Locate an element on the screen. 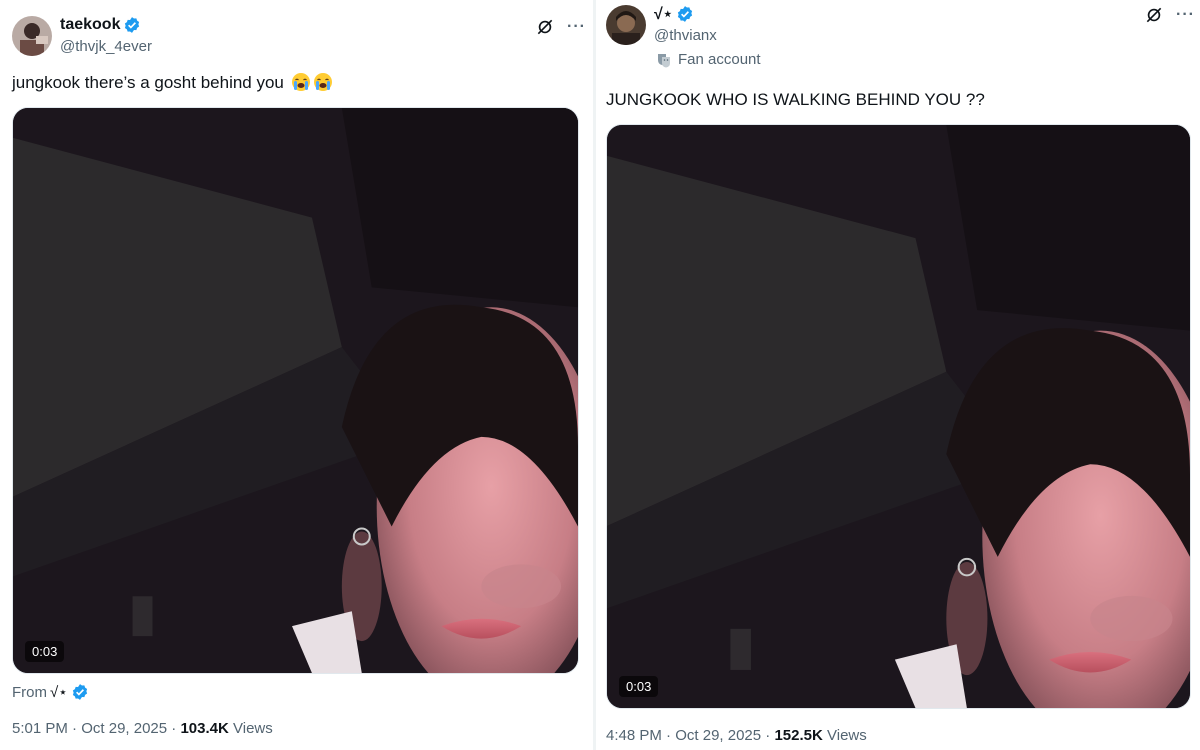 This screenshot has width=1200, height=750. tweet-metadata: 5:01 PM · Oct 29, 2025 · 103.4K Views is located at coordinates (142, 728).